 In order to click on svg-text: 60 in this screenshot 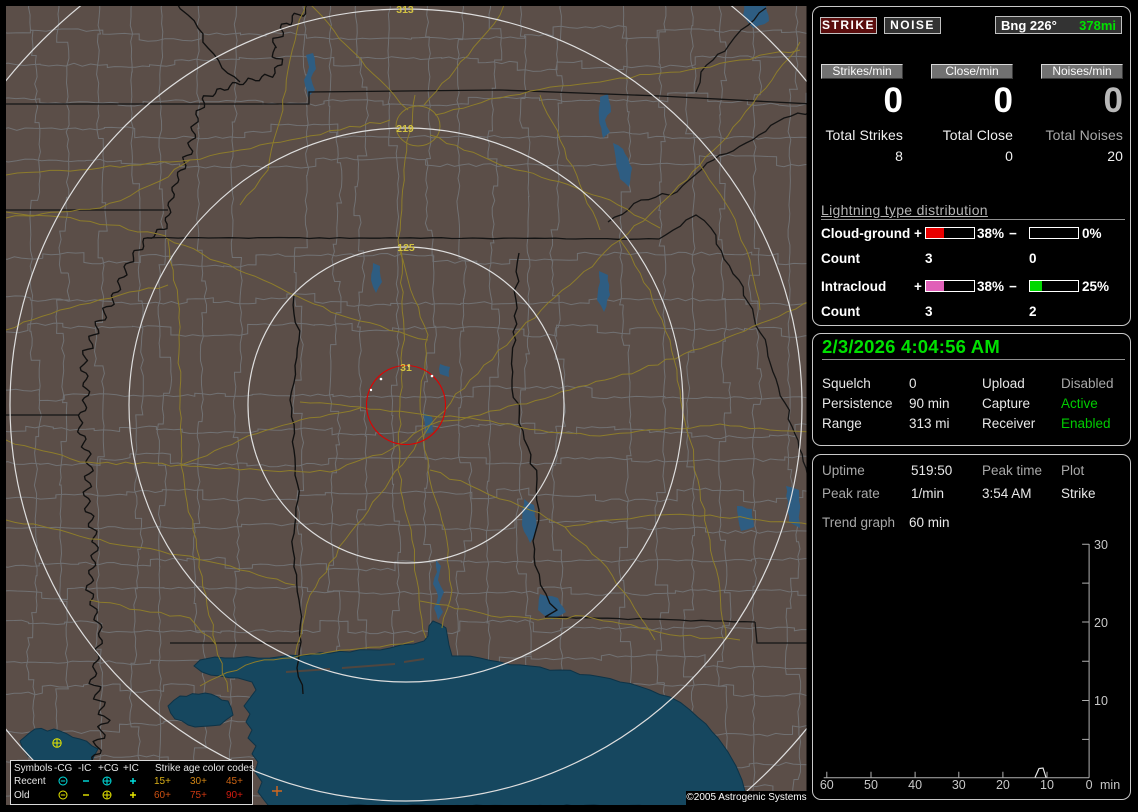, I will do `click(827, 785)`.